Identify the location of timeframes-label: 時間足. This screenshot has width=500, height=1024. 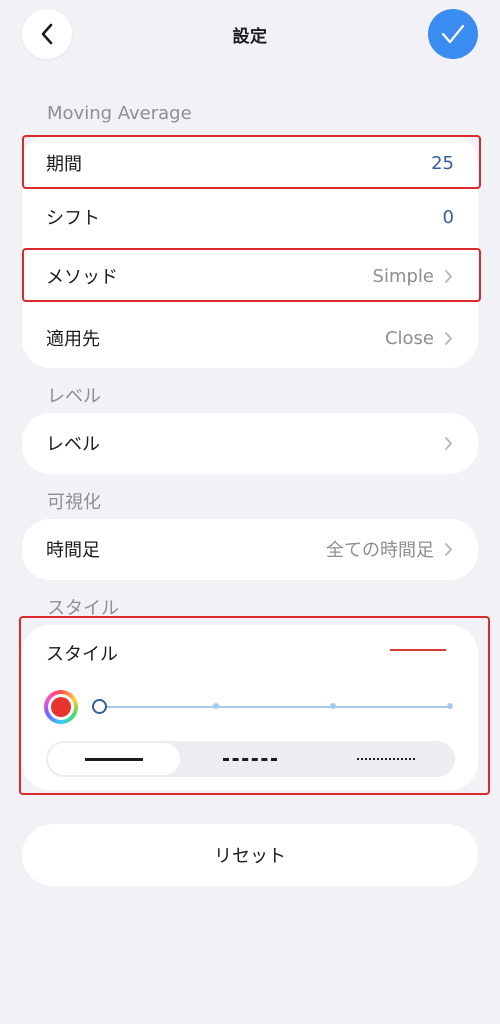
(73, 550).